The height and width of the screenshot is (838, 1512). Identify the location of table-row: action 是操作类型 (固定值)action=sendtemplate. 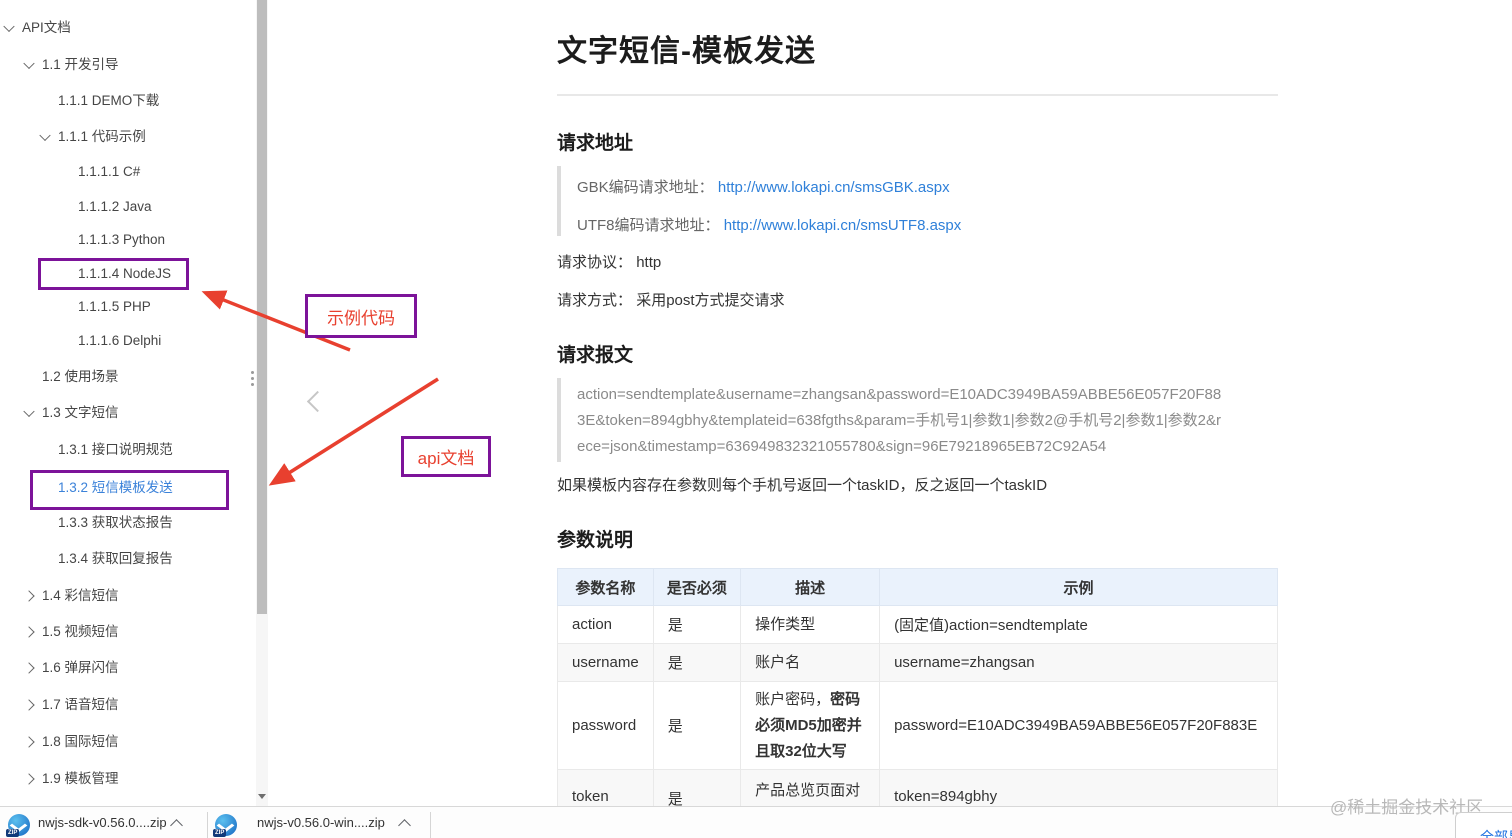
(917, 624).